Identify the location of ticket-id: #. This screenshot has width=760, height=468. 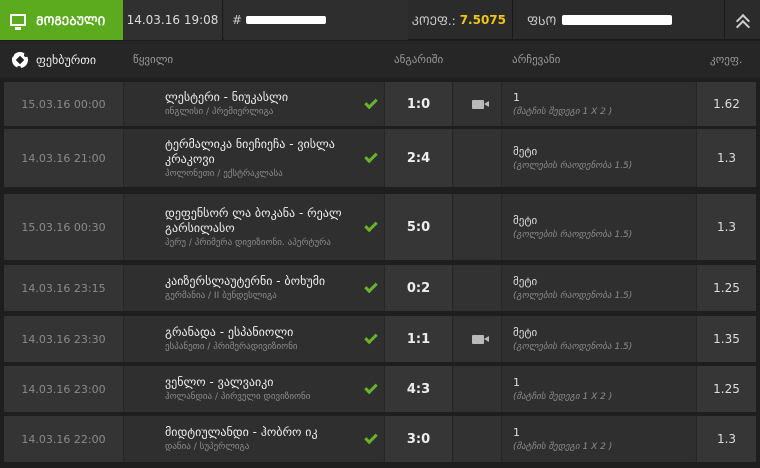
(316, 20).